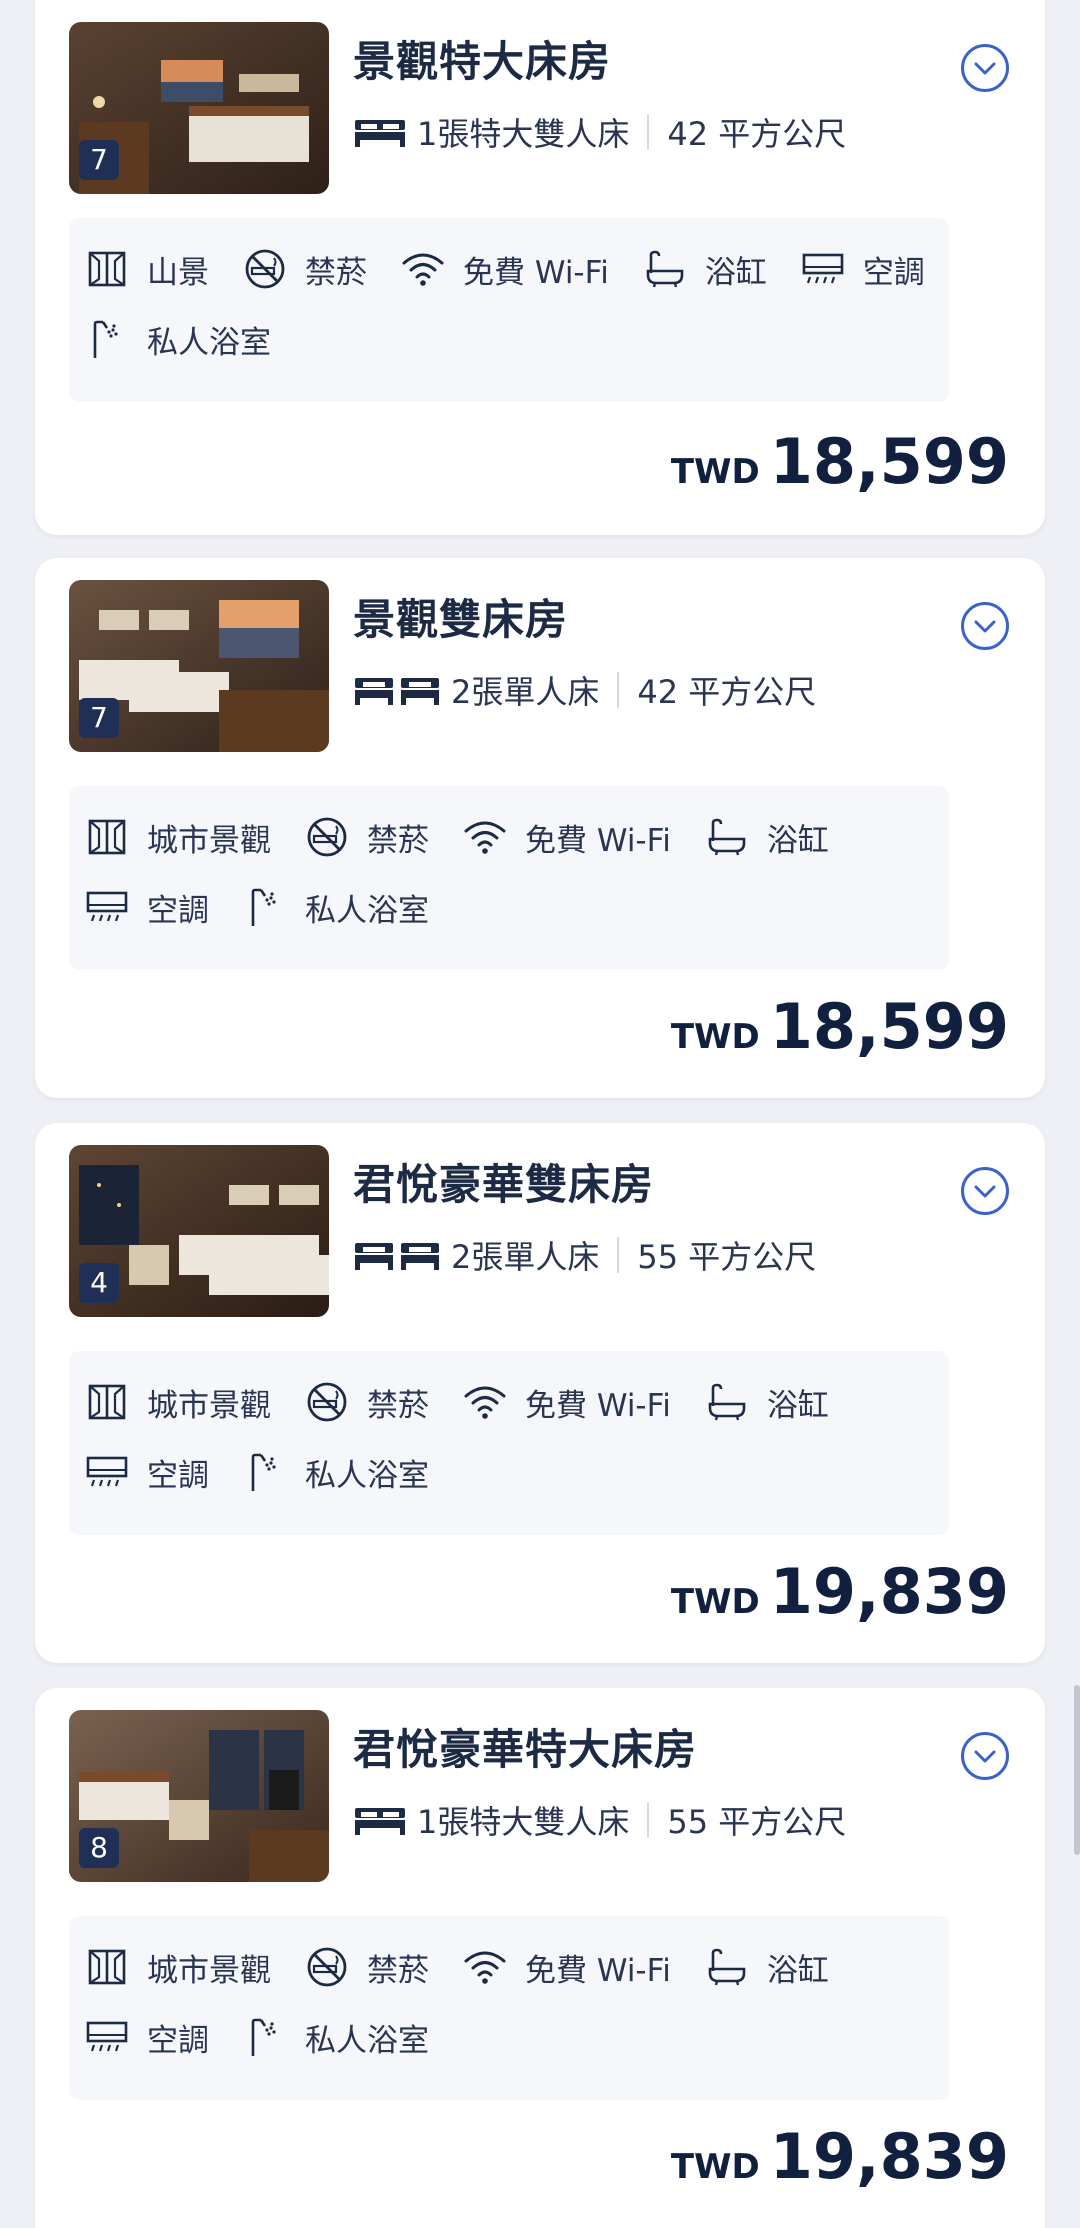  What do you see at coordinates (525, 1746) in the screenshot?
I see `room-title: 君悅豪華特大床房` at bounding box center [525, 1746].